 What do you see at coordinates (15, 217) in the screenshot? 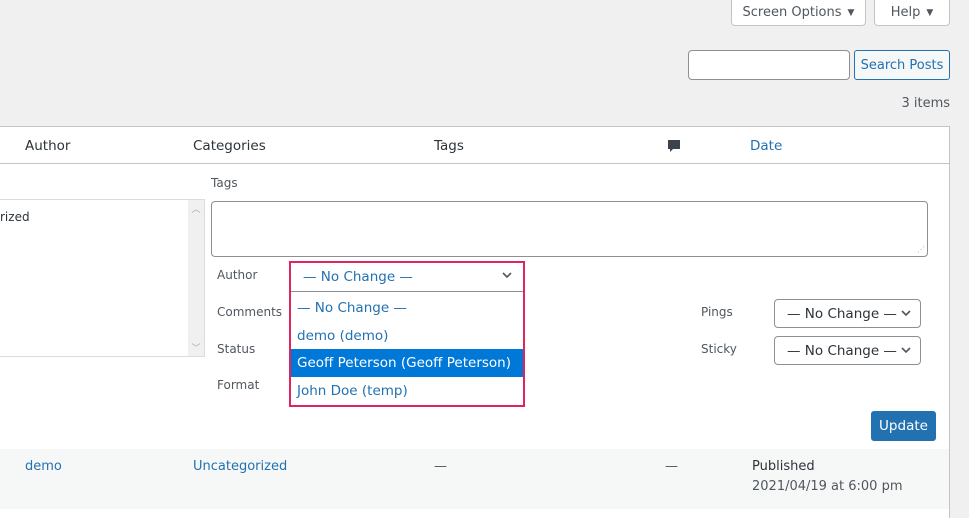
I see `category-item-text: rized` at bounding box center [15, 217].